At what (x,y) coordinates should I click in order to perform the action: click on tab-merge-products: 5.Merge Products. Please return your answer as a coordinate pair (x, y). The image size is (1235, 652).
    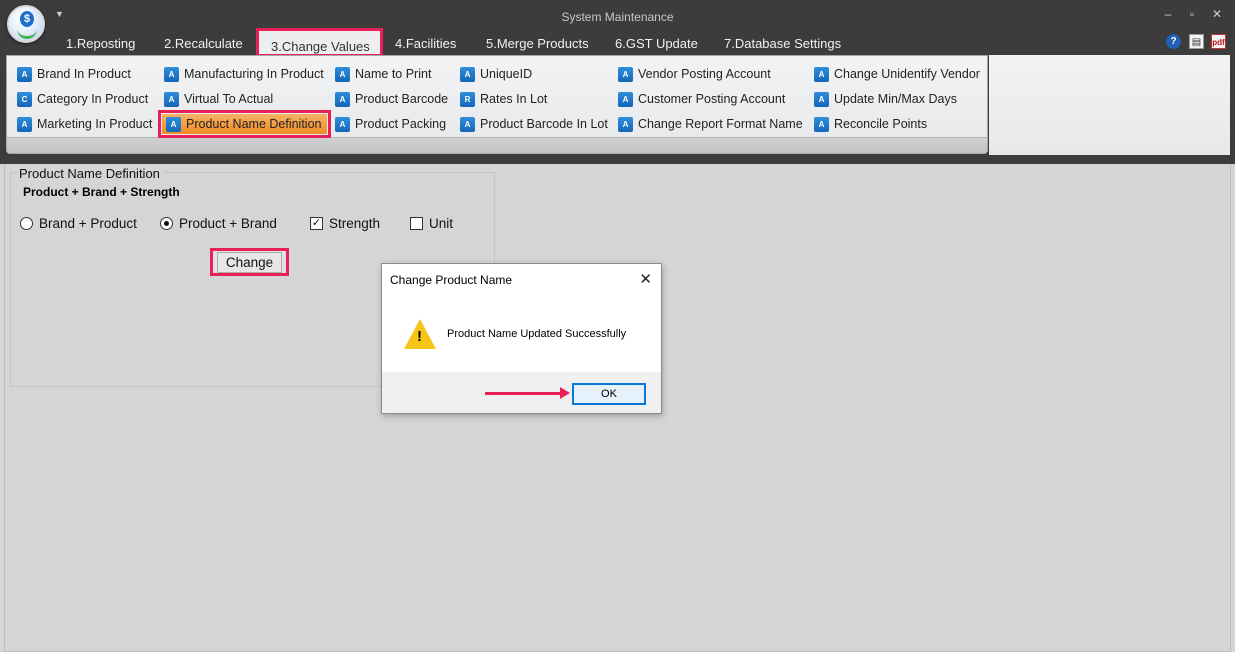
    Looking at the image, I should click on (537, 43).